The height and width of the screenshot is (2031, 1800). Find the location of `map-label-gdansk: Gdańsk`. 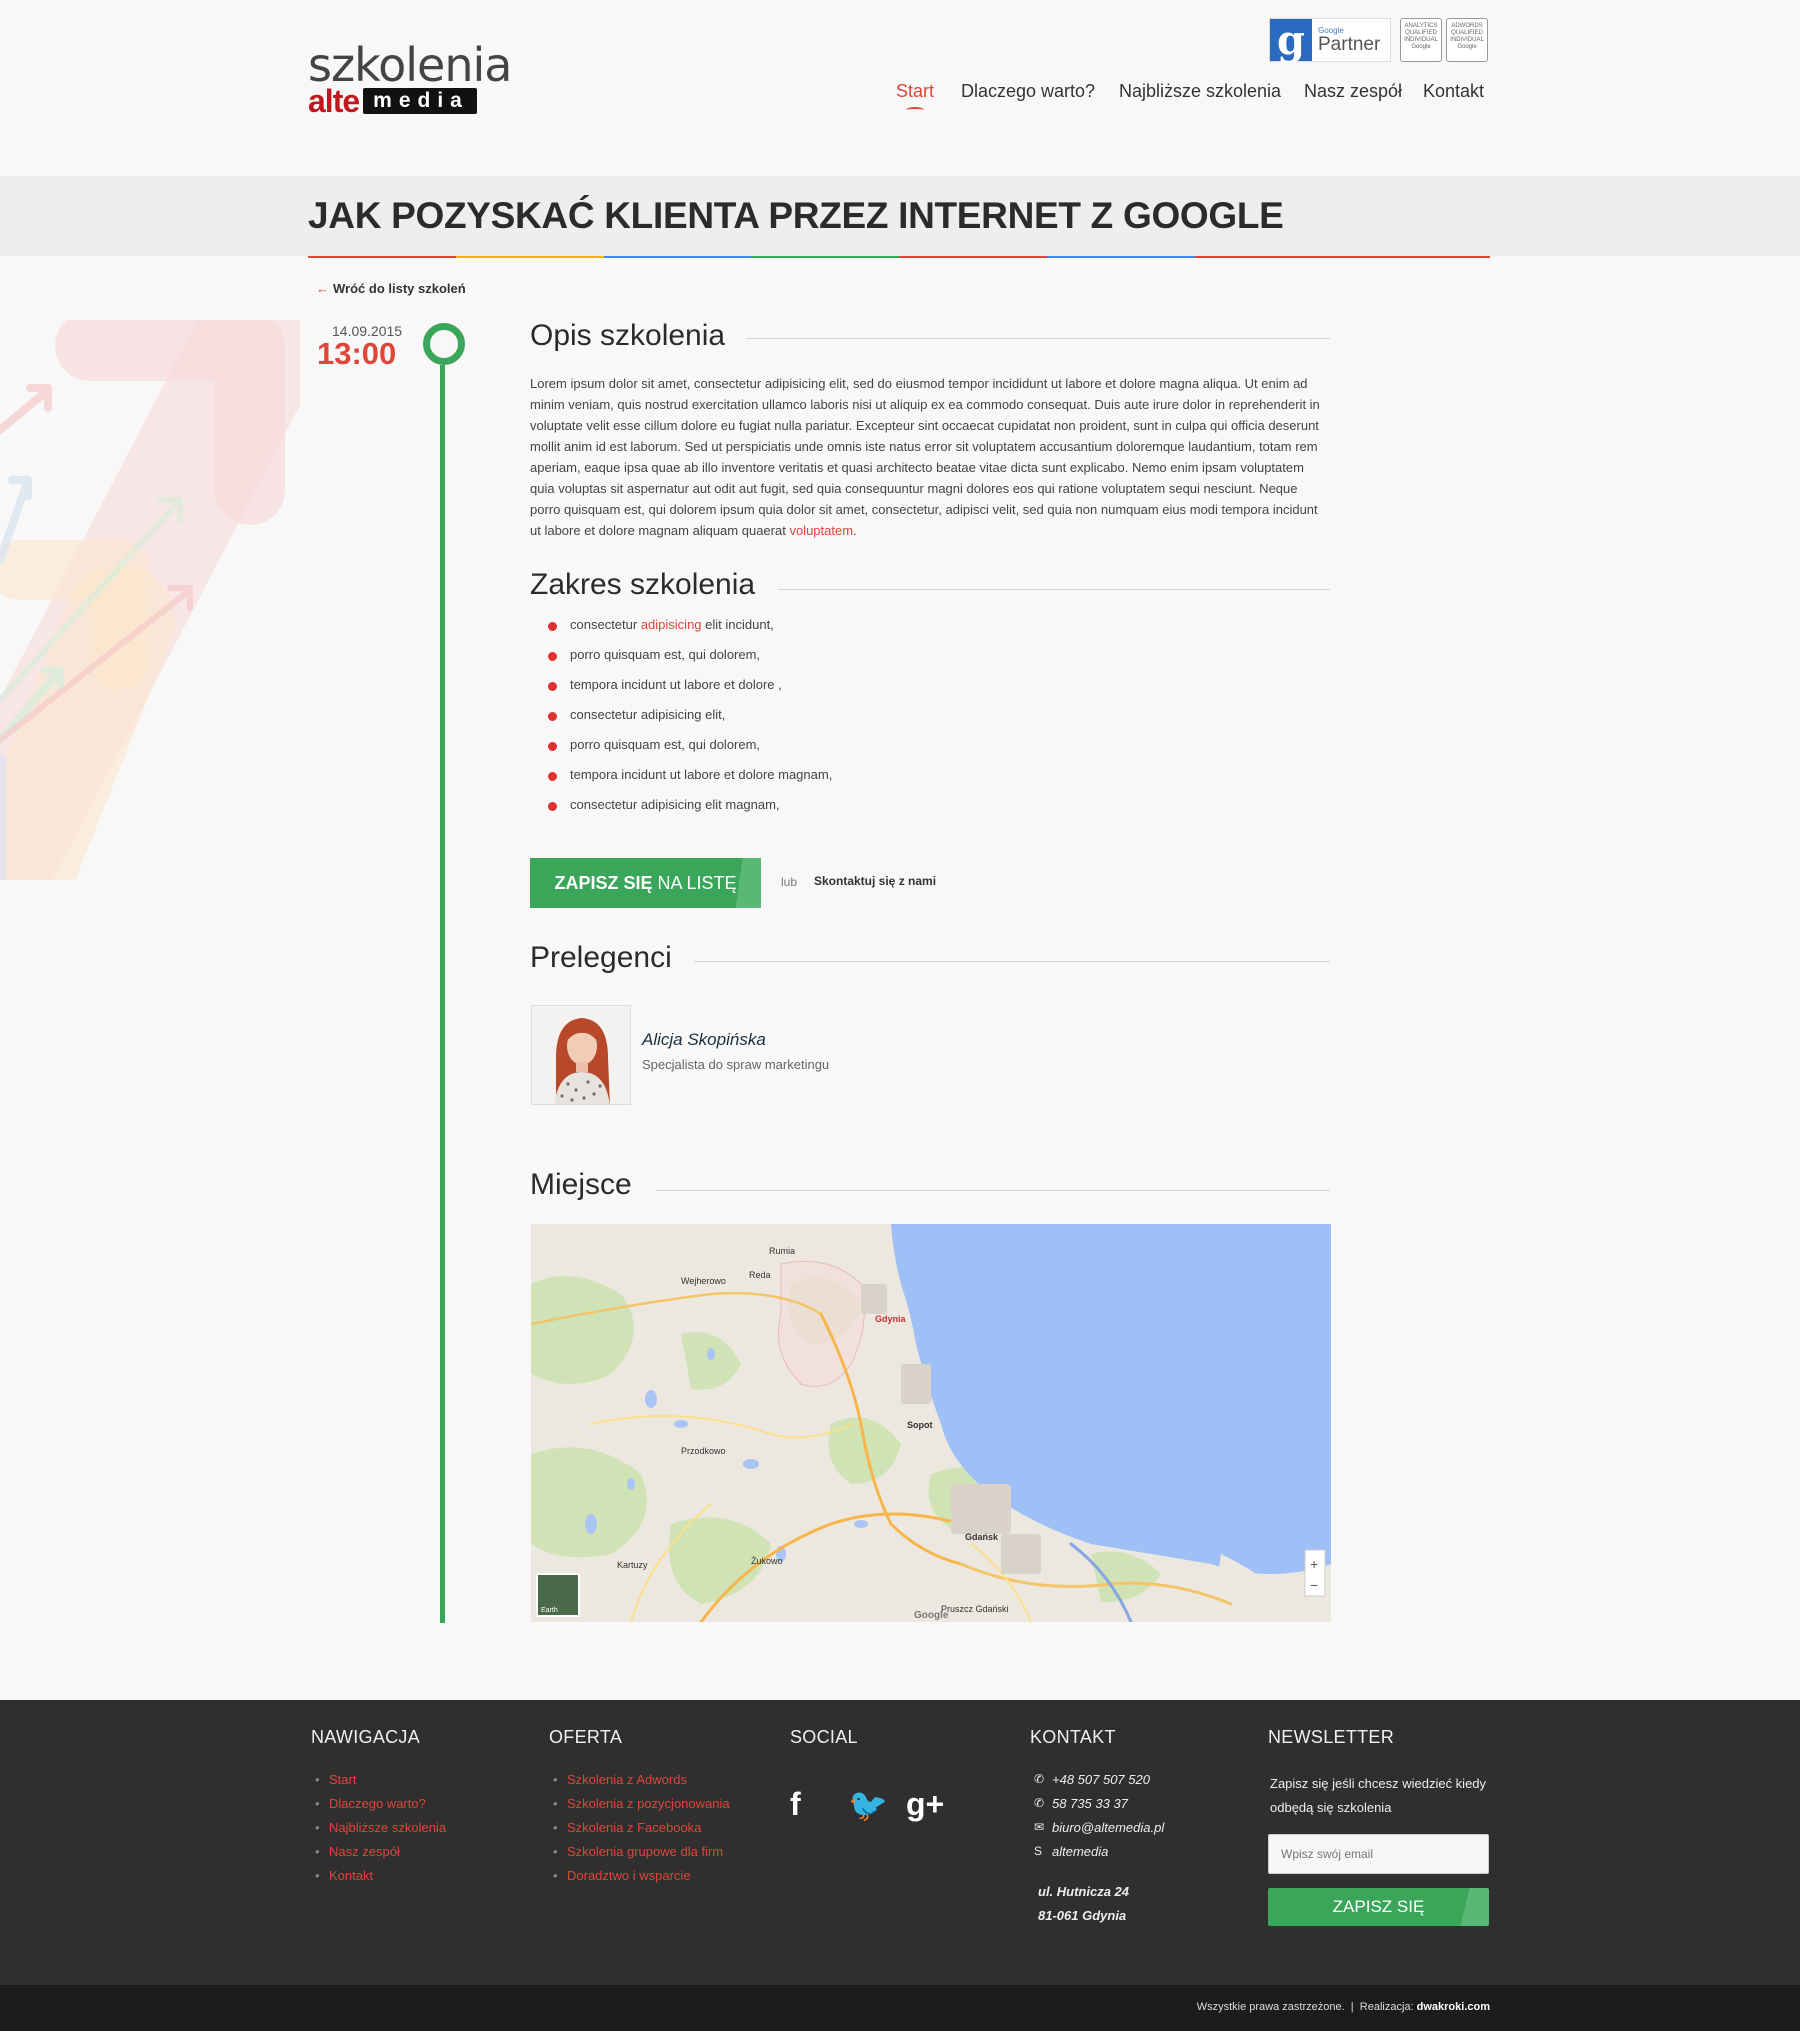

map-label-gdansk: Gdańsk is located at coordinates (982, 1537).